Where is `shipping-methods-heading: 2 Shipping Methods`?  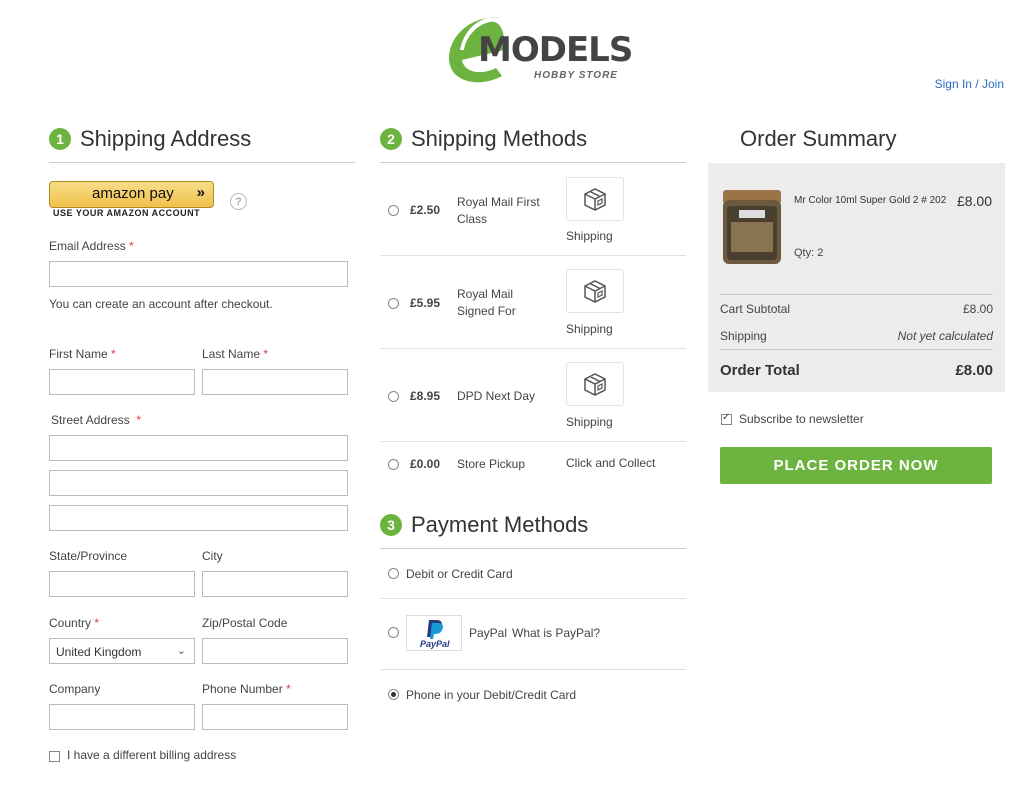 shipping-methods-heading: 2 Shipping Methods is located at coordinates (483, 139).